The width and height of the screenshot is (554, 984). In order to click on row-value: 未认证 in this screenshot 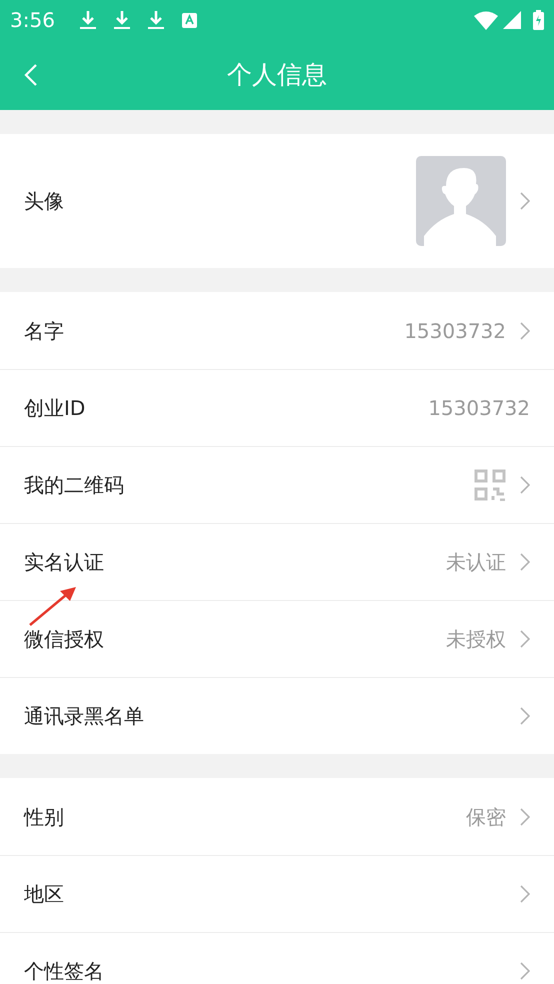, I will do `click(476, 562)`.